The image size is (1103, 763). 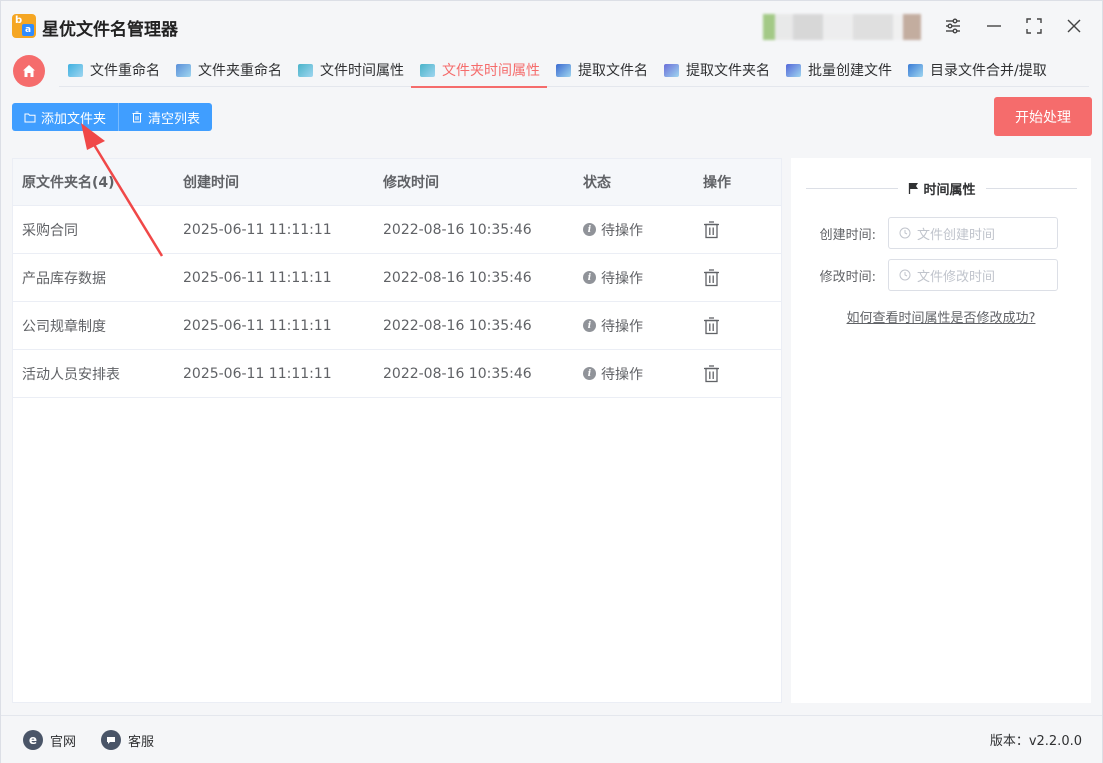 What do you see at coordinates (24, 26) in the screenshot?
I see `app-logo-icon: b a` at bounding box center [24, 26].